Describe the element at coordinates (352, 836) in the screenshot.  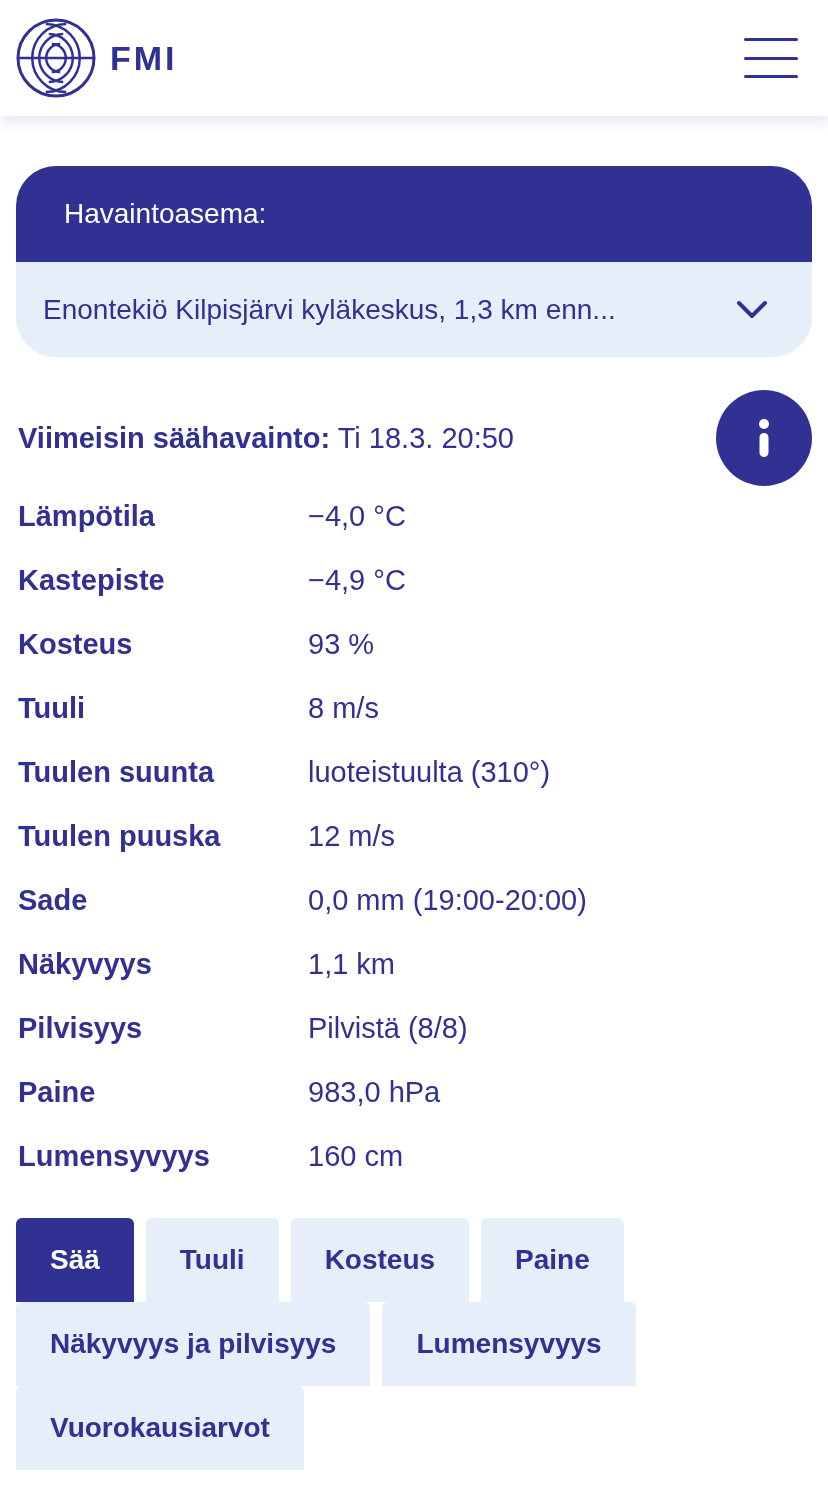
I see `row-value: 12 m/s` at that location.